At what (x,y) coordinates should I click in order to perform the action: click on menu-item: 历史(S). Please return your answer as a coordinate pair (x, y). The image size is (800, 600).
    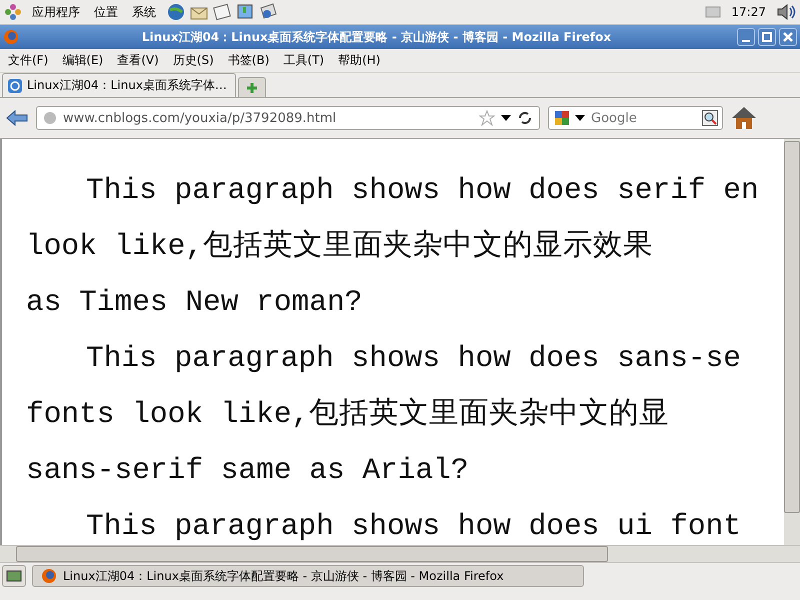
    Looking at the image, I should click on (193, 60).